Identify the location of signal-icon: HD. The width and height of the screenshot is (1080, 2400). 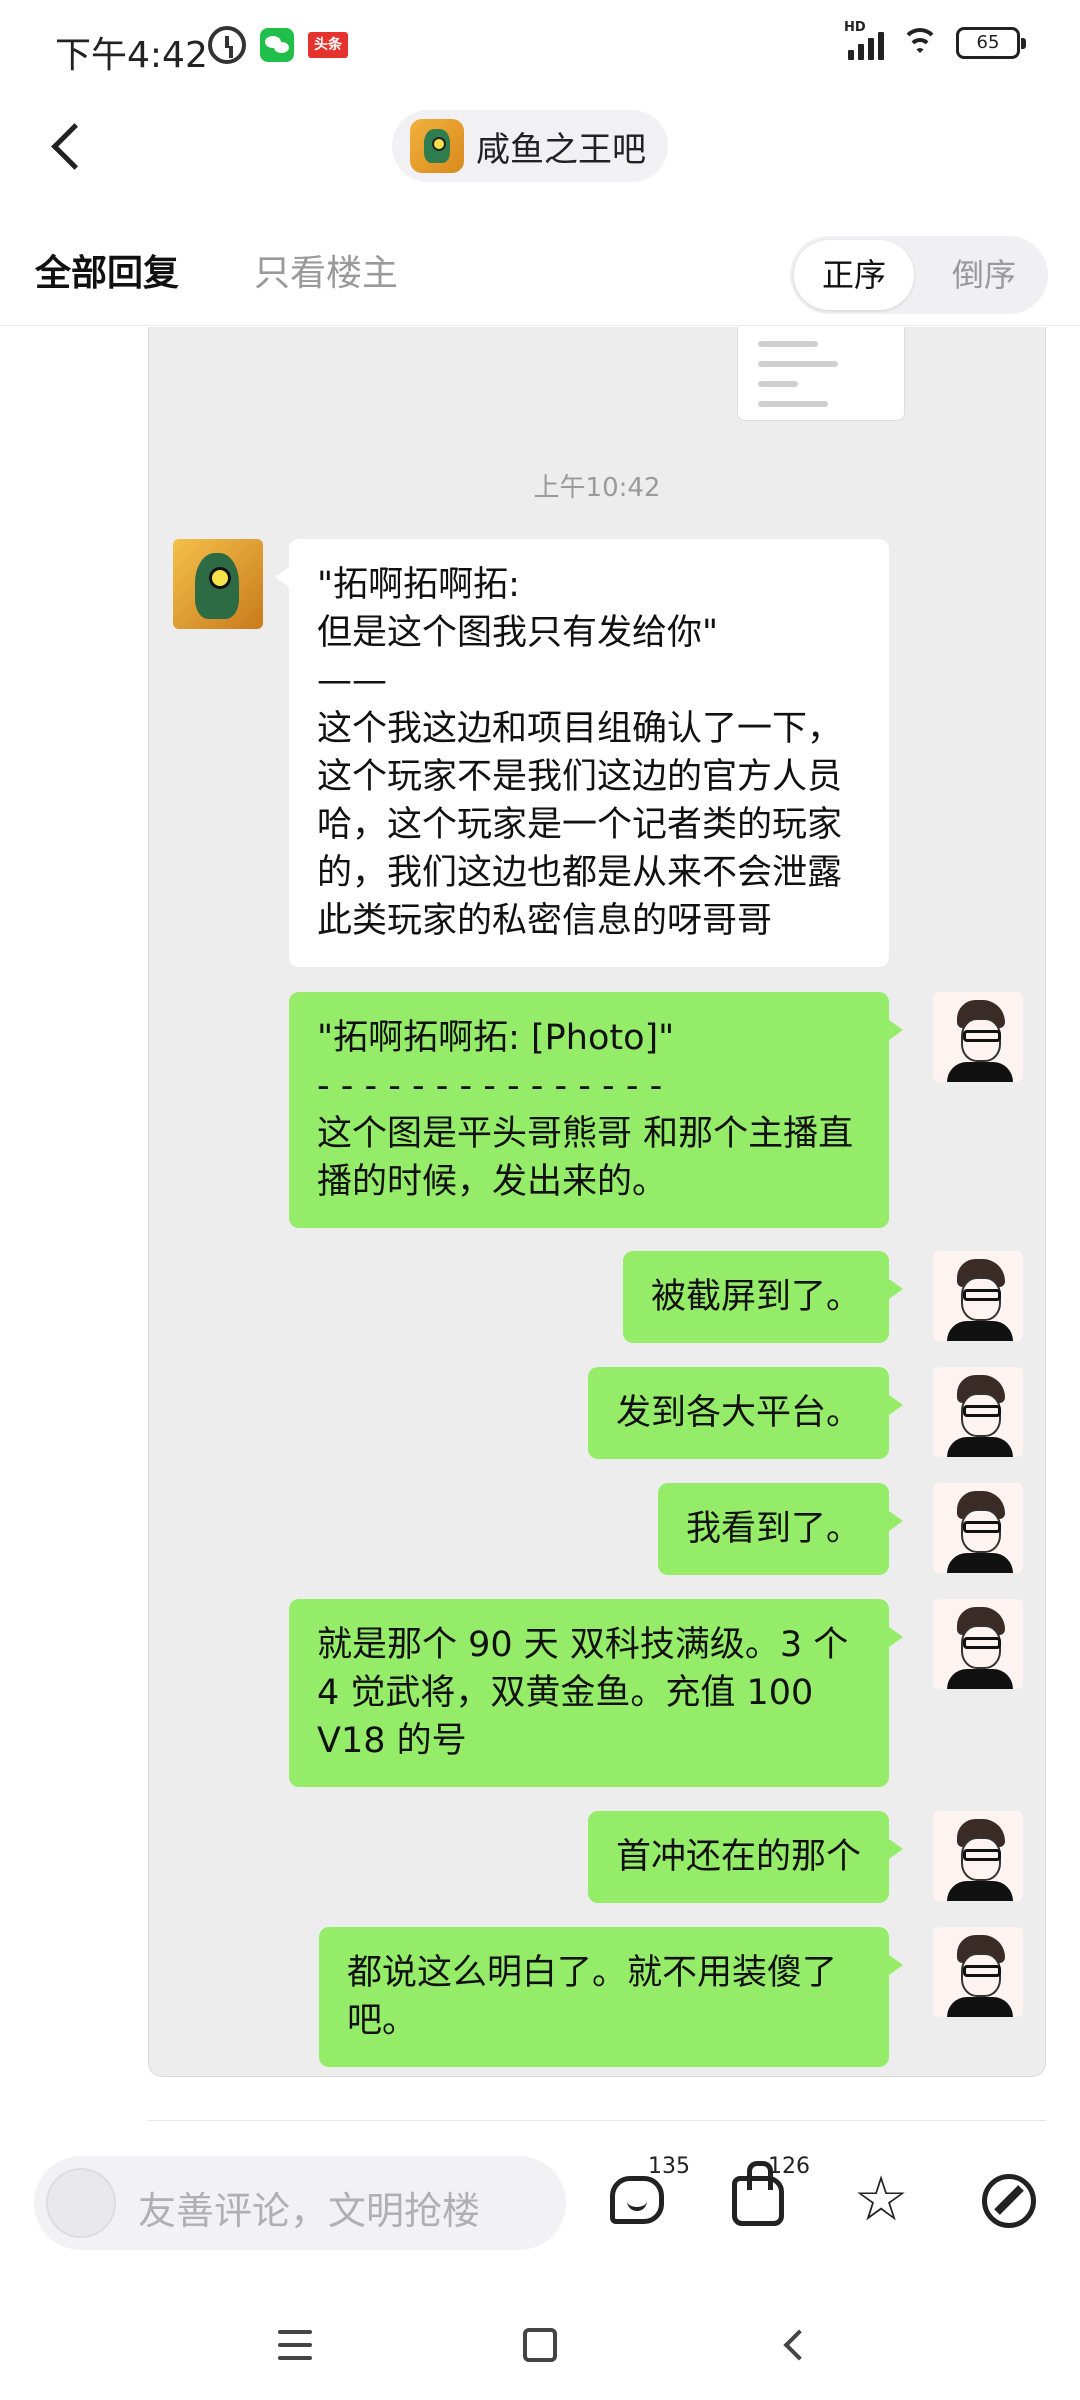
(864, 40).